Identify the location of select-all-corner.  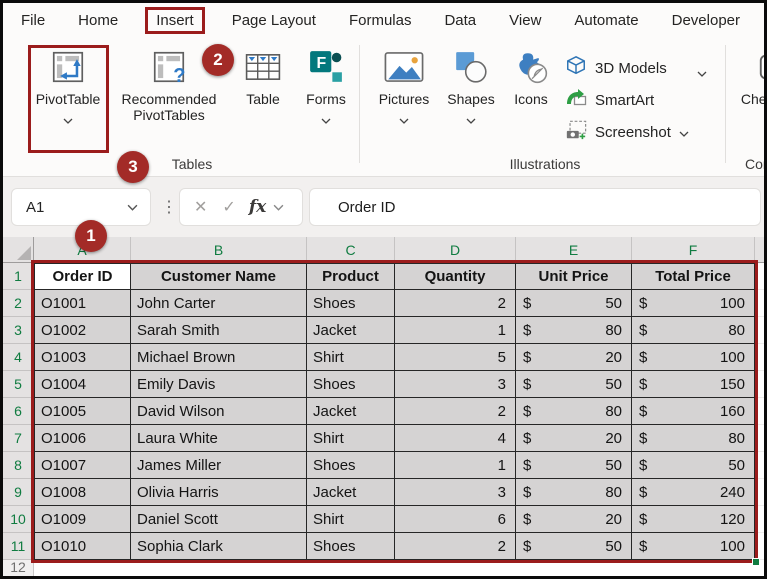
(18, 250).